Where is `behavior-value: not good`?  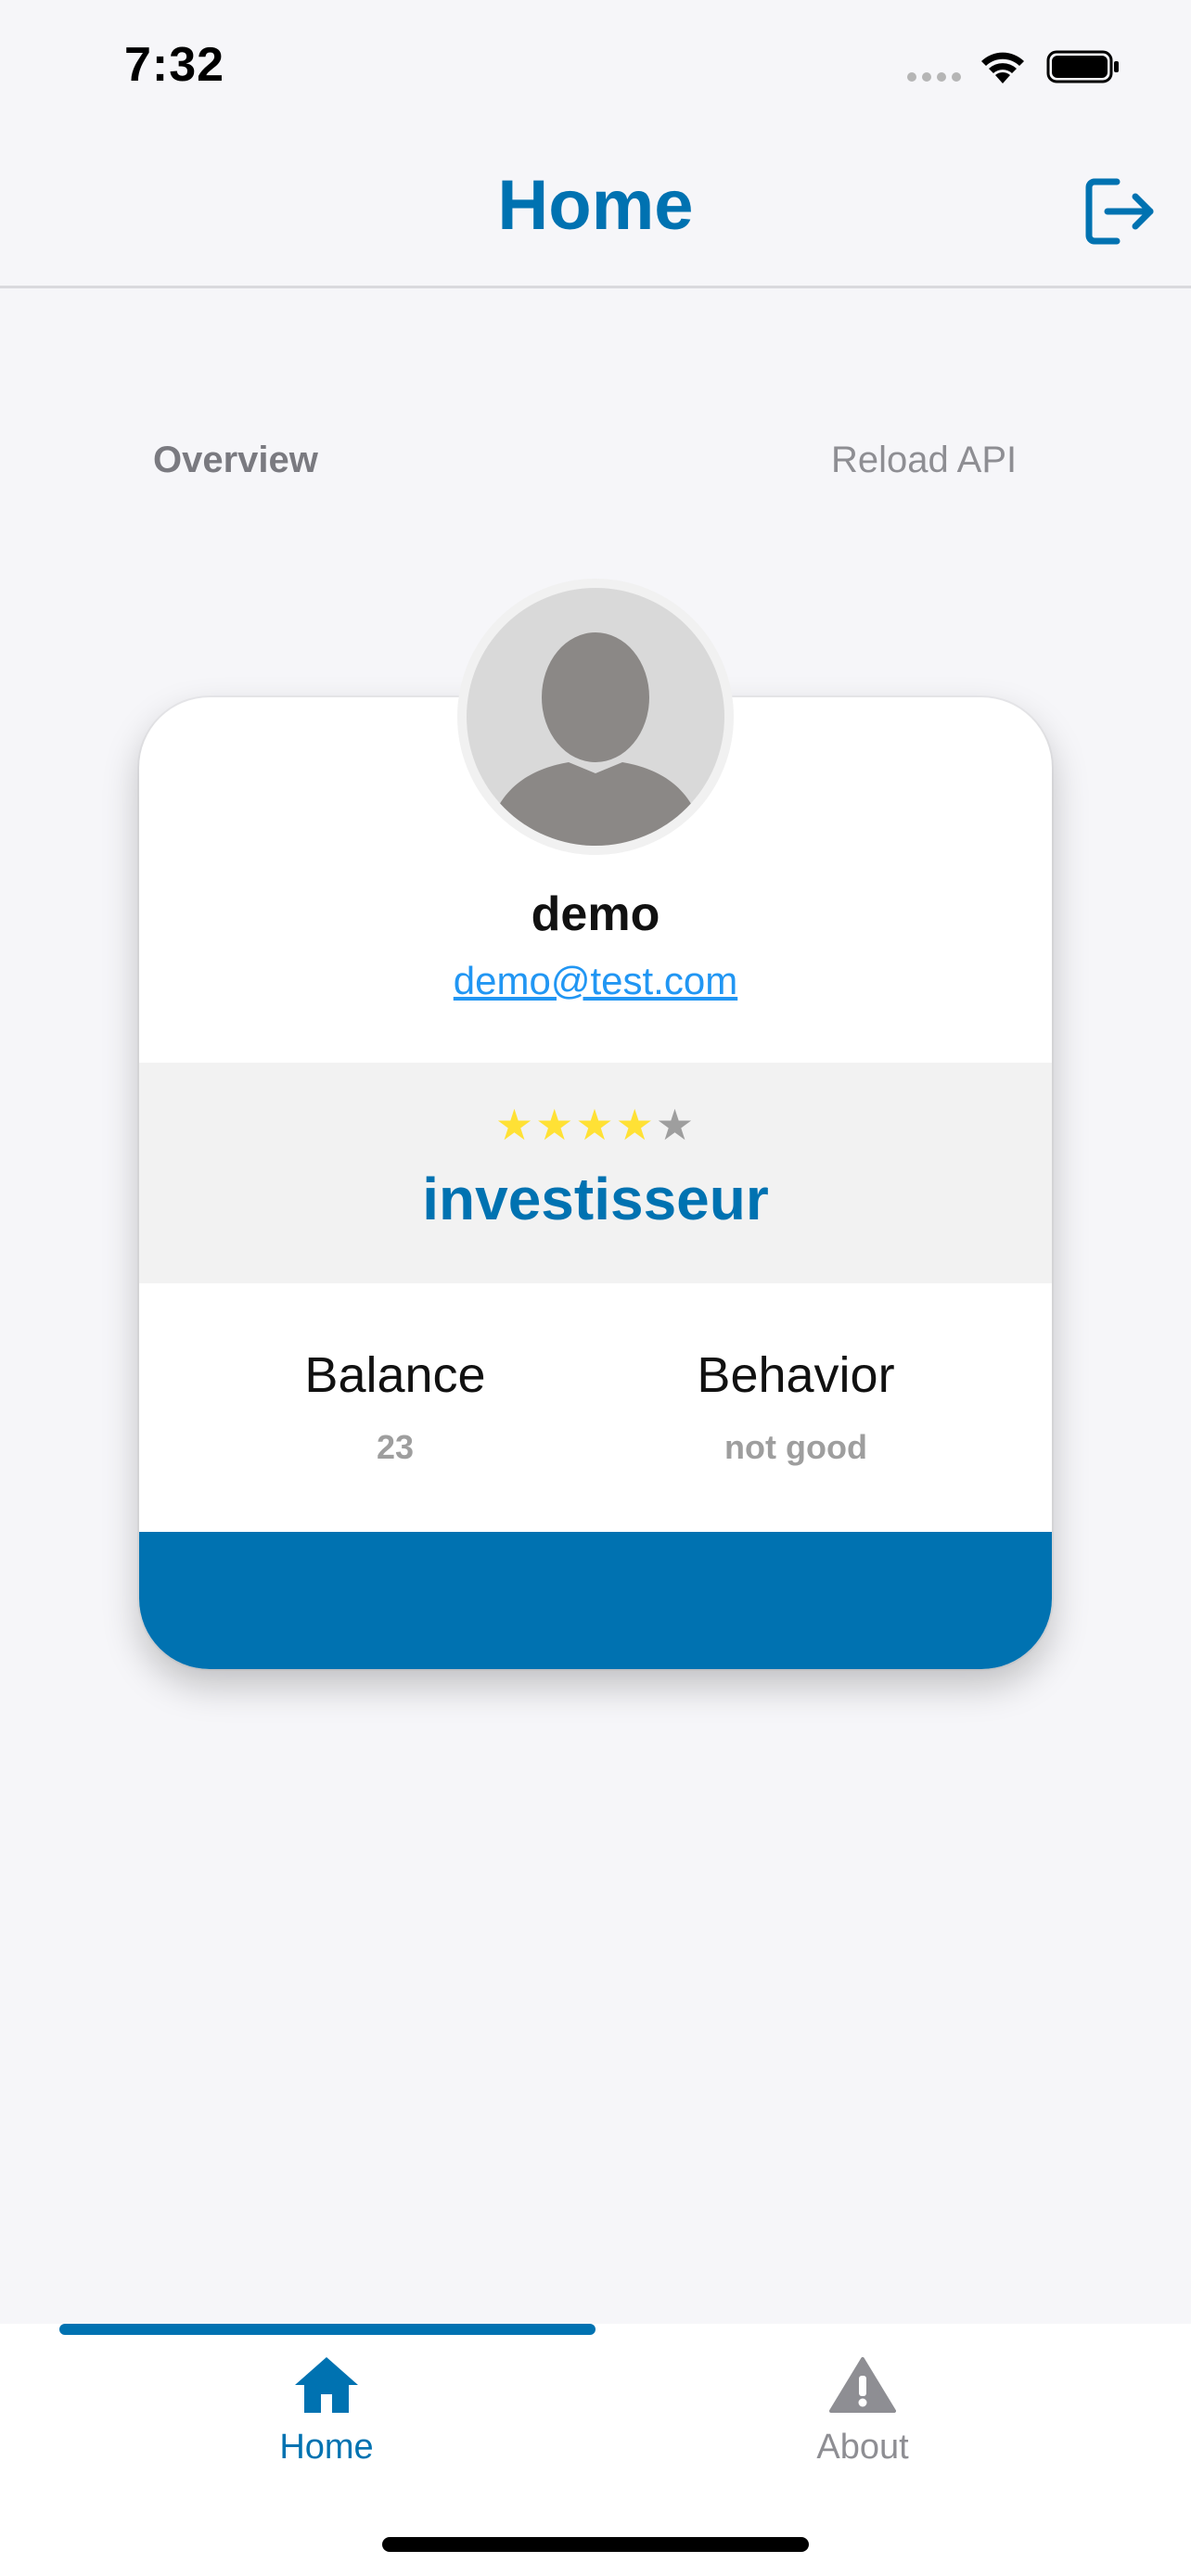 behavior-value: not good is located at coordinates (795, 1447).